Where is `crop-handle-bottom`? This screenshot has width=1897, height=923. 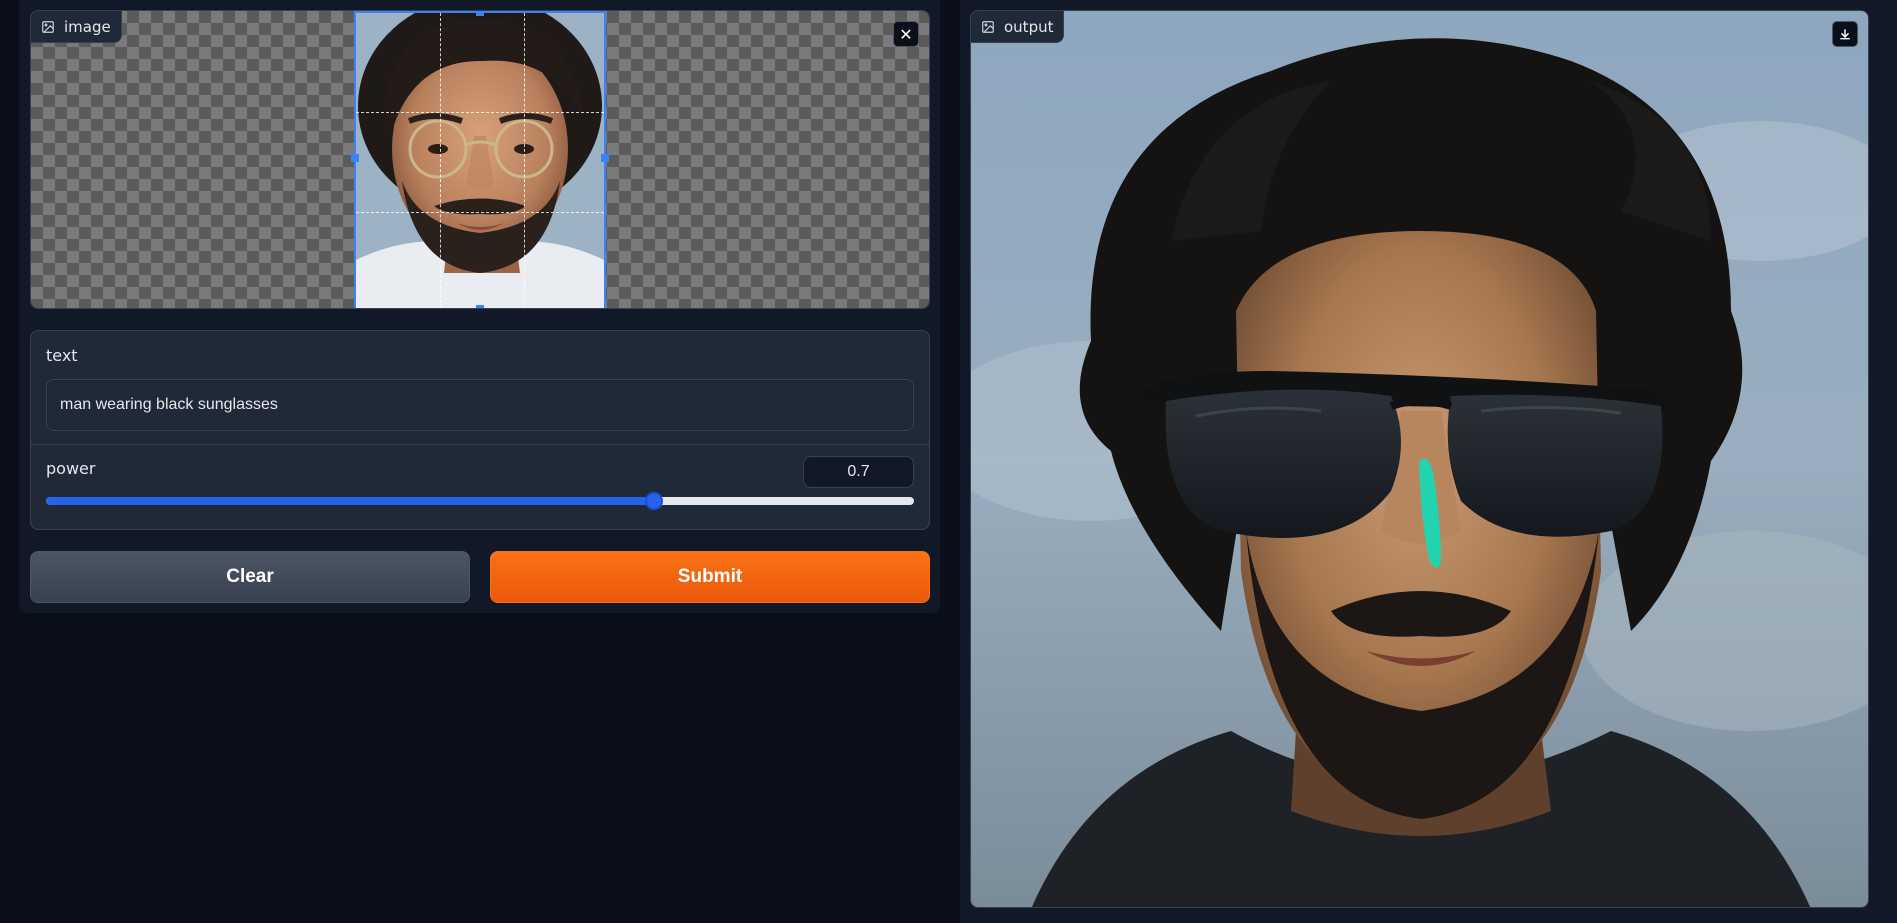
crop-handle-bottom is located at coordinates (480, 306).